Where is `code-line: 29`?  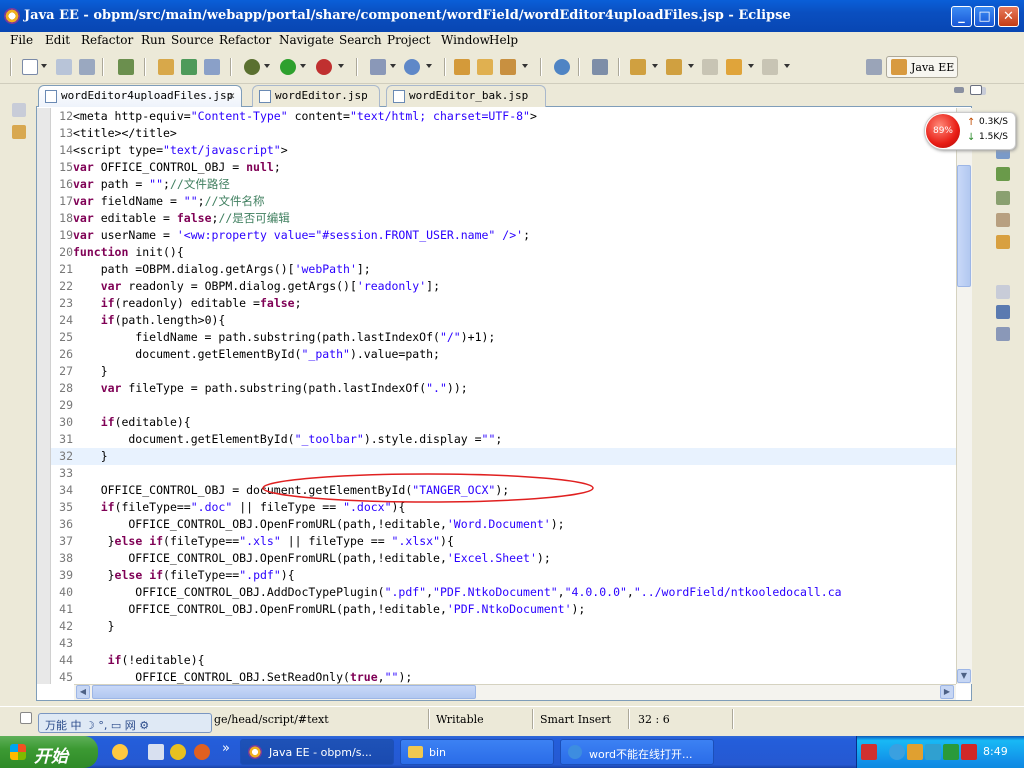
code-line: 29 is located at coordinates (503, 405).